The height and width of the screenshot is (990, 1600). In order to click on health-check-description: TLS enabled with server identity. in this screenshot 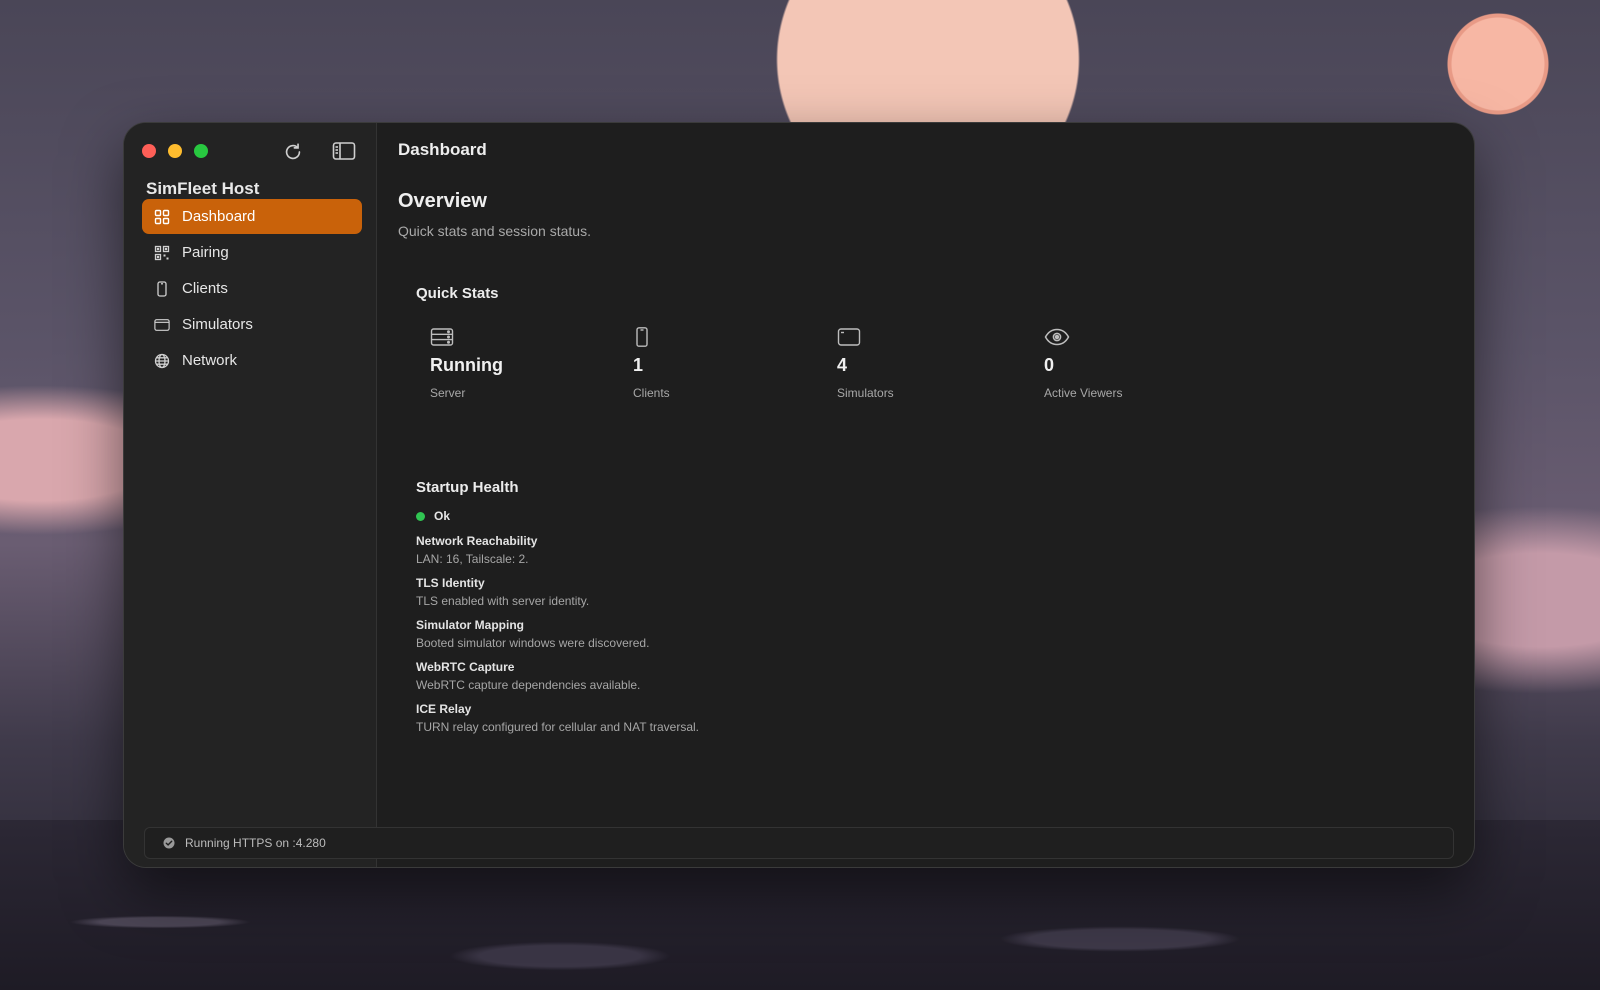, I will do `click(503, 601)`.